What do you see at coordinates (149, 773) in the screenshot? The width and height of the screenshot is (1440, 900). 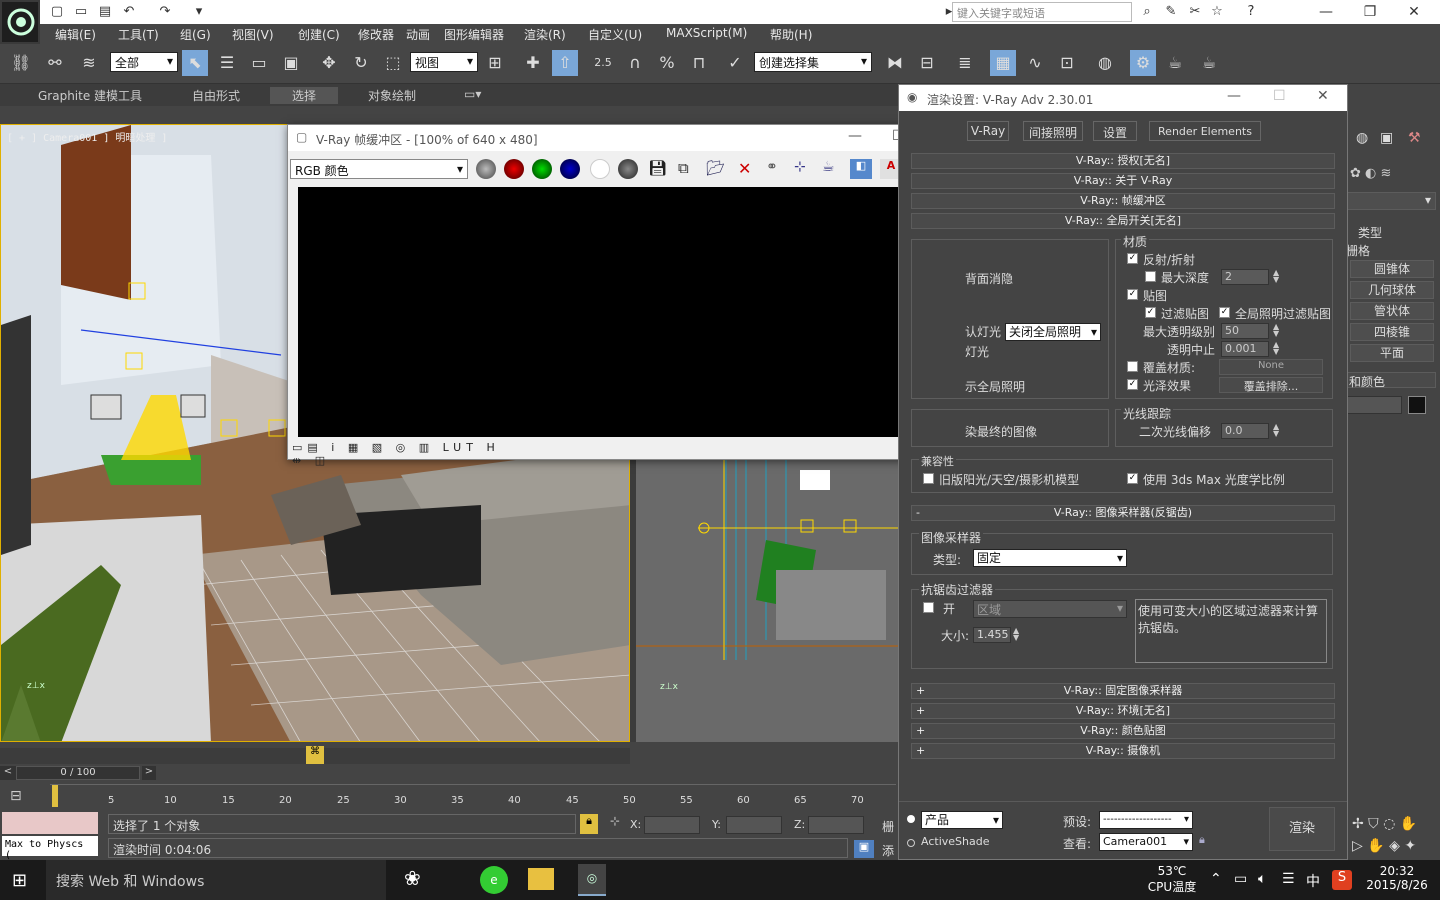 I see `time-next-button: >` at bounding box center [149, 773].